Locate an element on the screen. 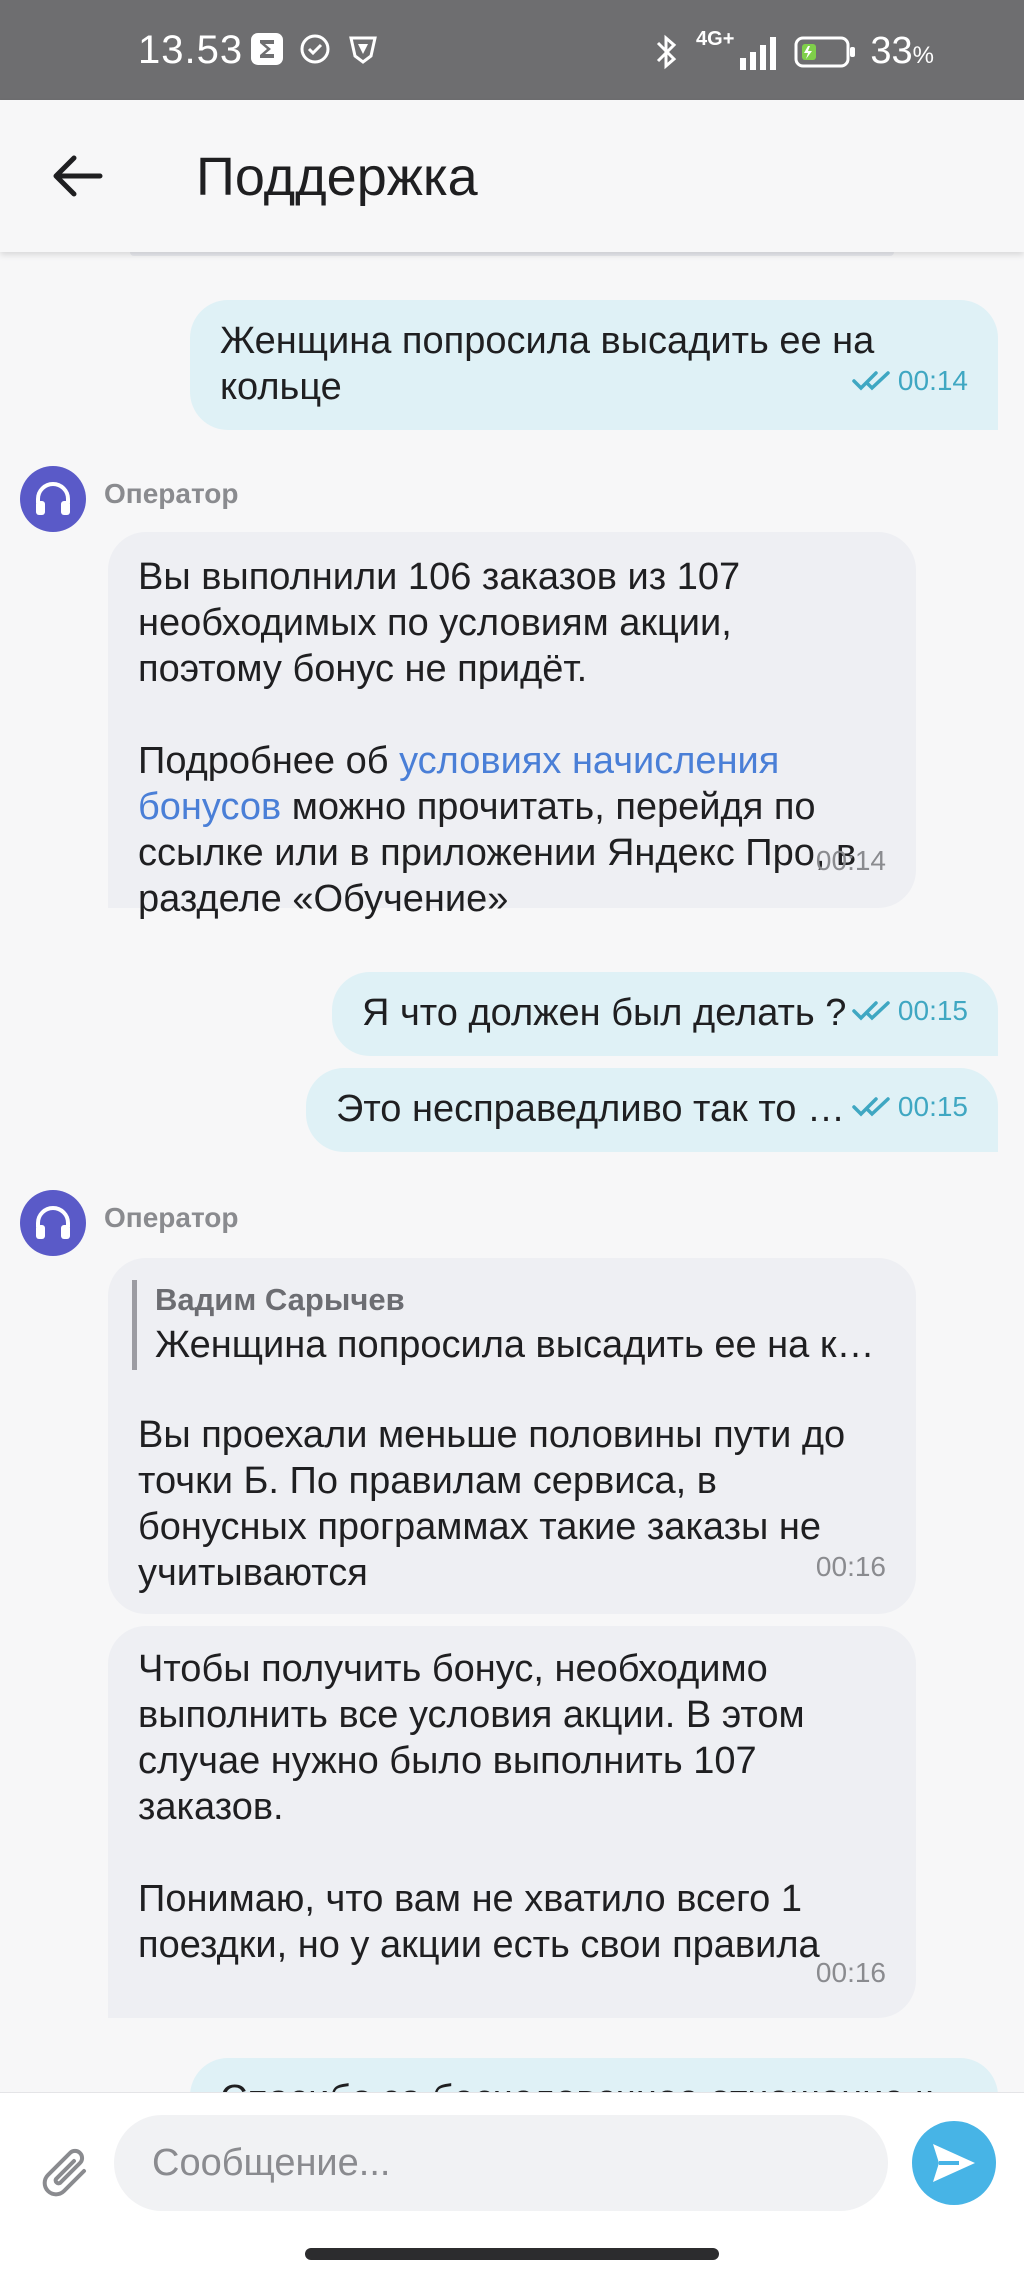  battery-level: 33% is located at coordinates (902, 51).